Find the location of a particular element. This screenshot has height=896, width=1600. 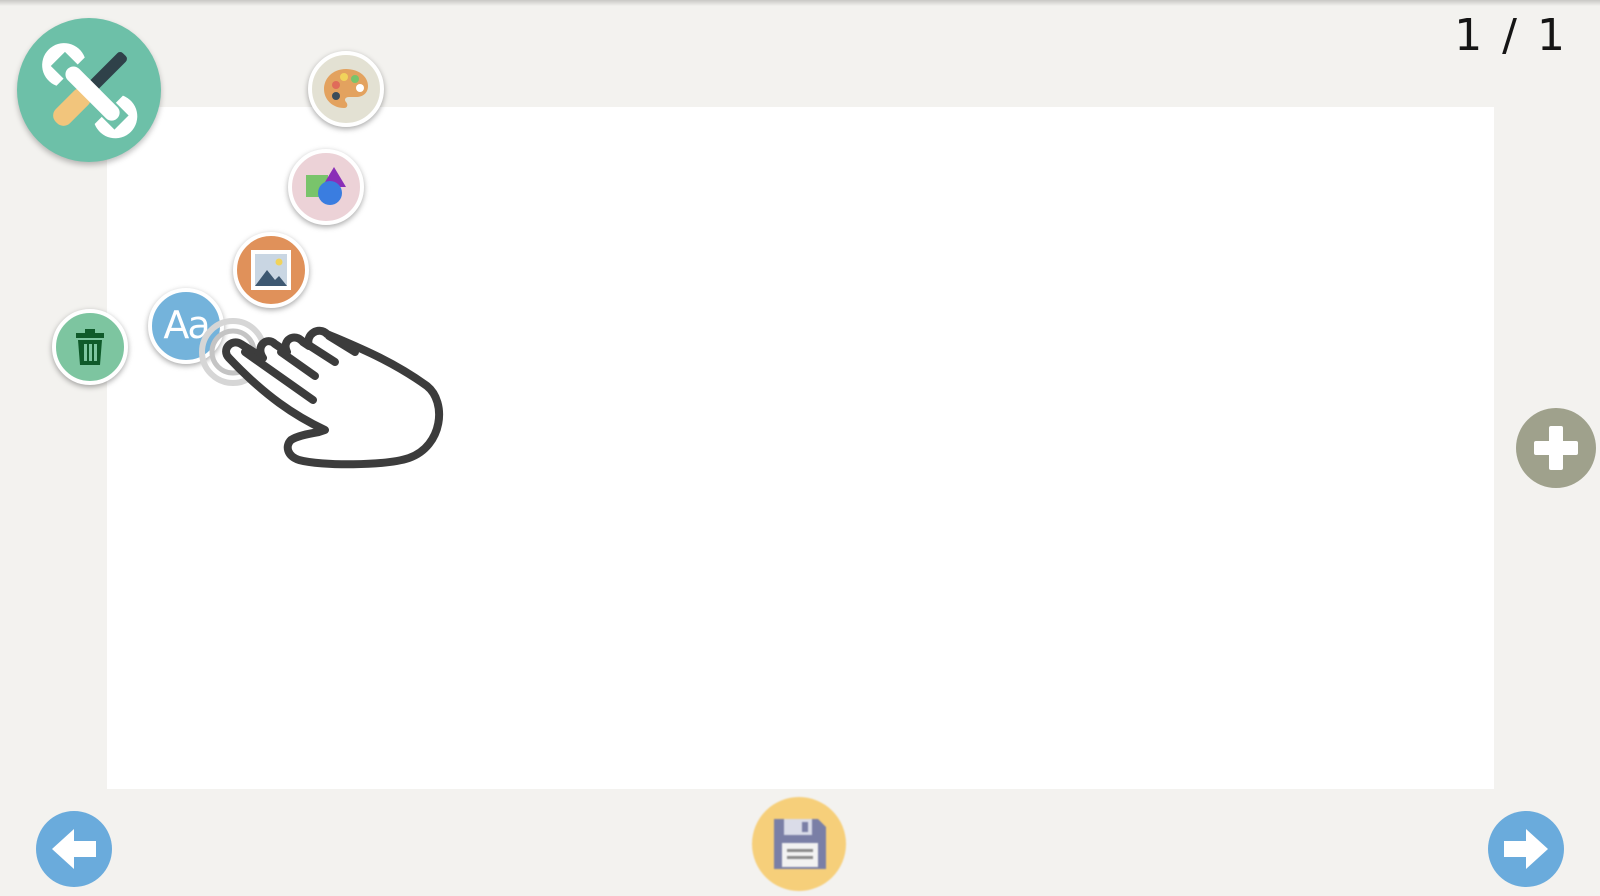

trash-icon is located at coordinates (90, 347).